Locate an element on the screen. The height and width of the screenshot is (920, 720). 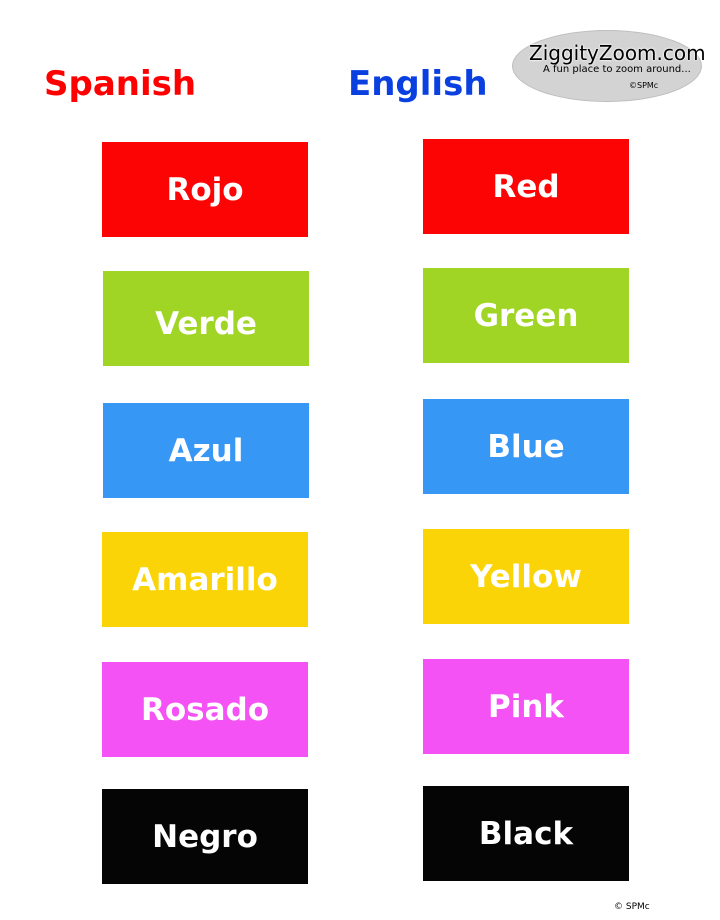
spanish-card: Verde is located at coordinates (206, 318).